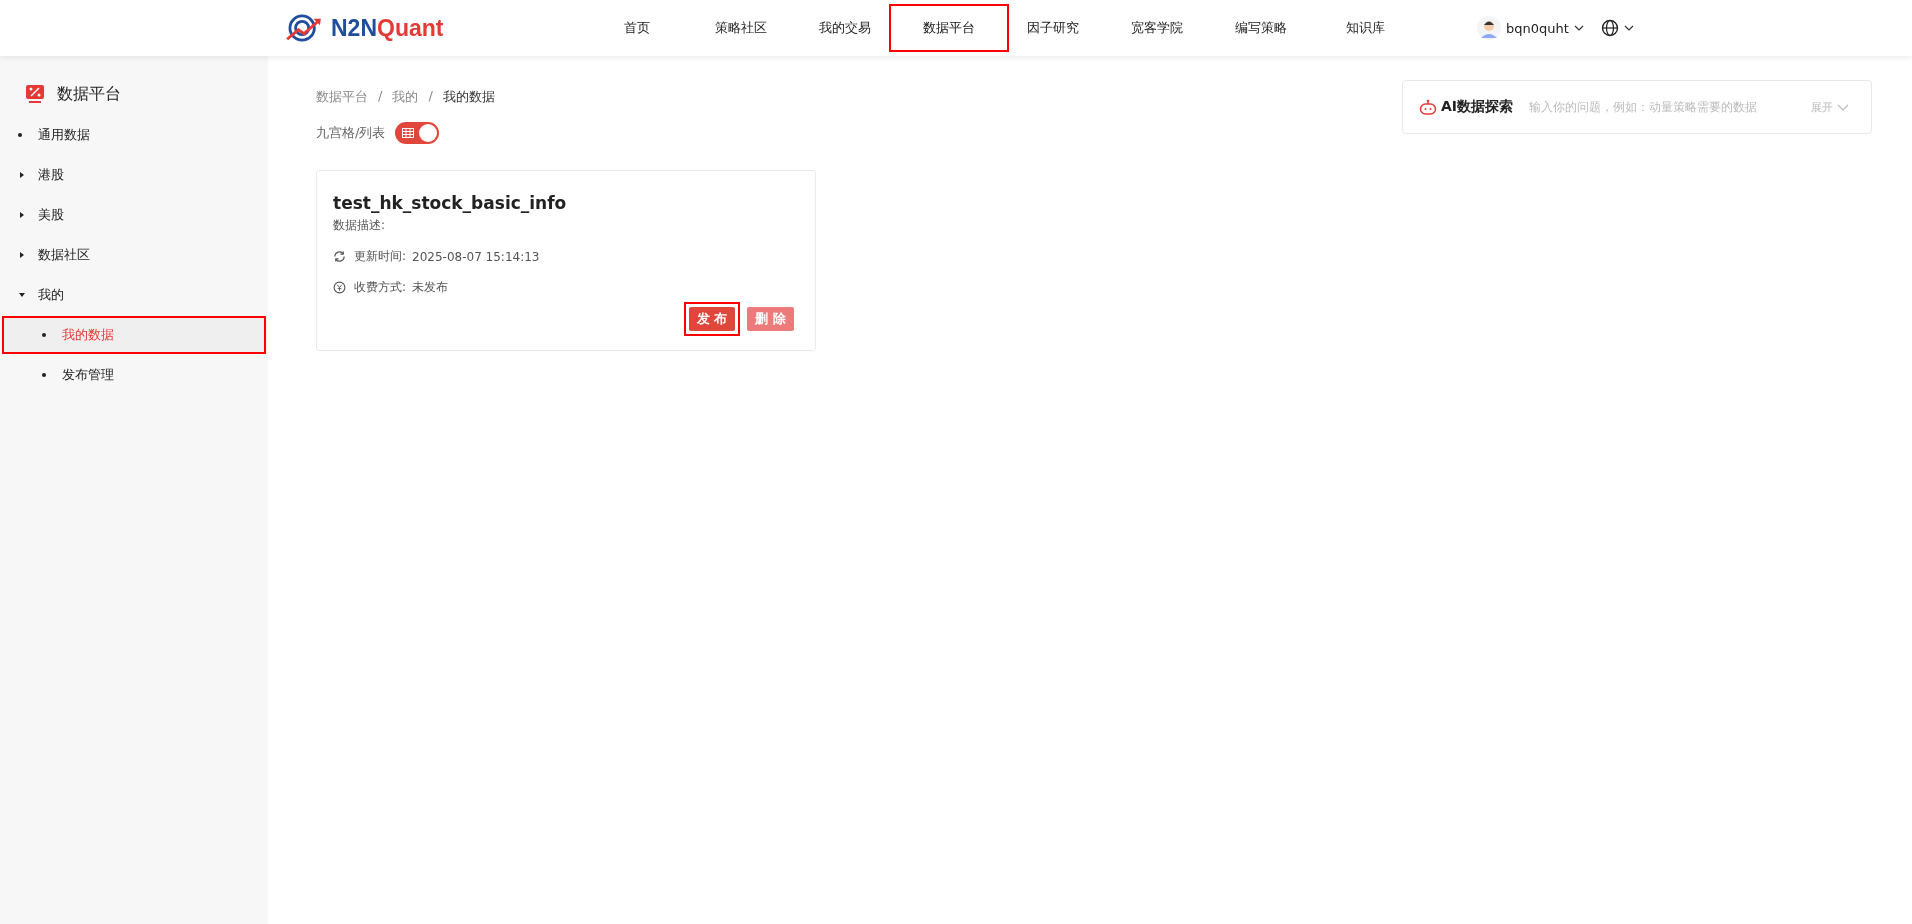  Describe the element at coordinates (1489, 28) in the screenshot. I see `avatar-icon` at that location.